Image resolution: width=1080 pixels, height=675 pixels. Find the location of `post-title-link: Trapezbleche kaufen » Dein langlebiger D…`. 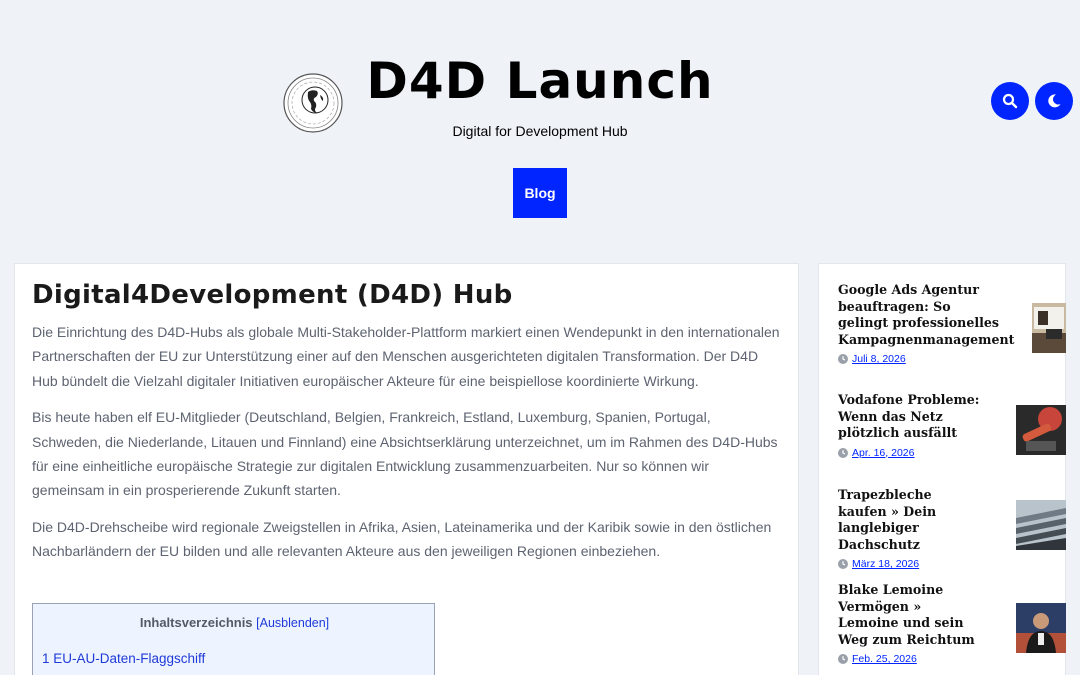

post-title-link: Trapezbleche kaufen » Dein langlebiger D… is located at coordinates (903, 520).